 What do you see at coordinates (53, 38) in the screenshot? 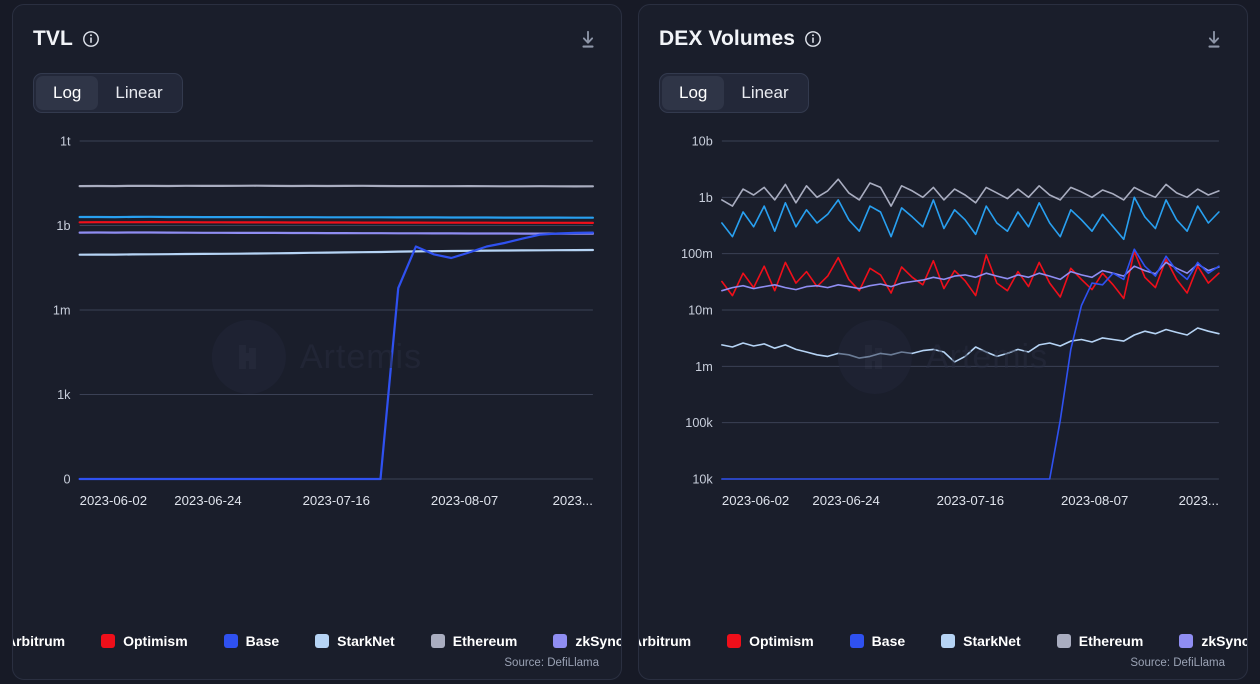
I see `page-title: TVL` at bounding box center [53, 38].